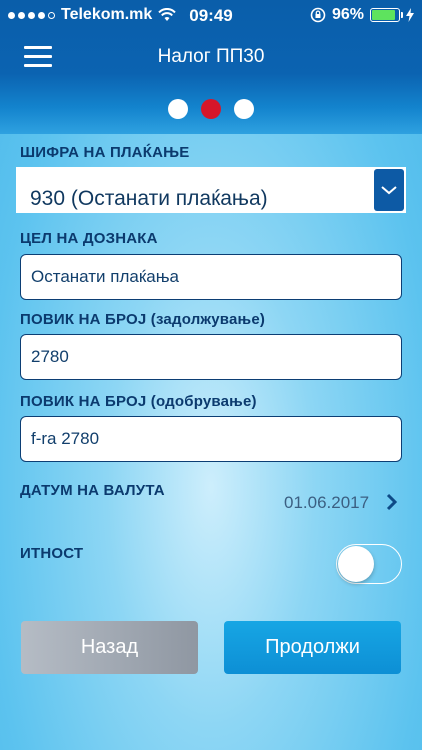  What do you see at coordinates (326, 503) in the screenshot?
I see `value-date-value: 01.06.2017` at bounding box center [326, 503].